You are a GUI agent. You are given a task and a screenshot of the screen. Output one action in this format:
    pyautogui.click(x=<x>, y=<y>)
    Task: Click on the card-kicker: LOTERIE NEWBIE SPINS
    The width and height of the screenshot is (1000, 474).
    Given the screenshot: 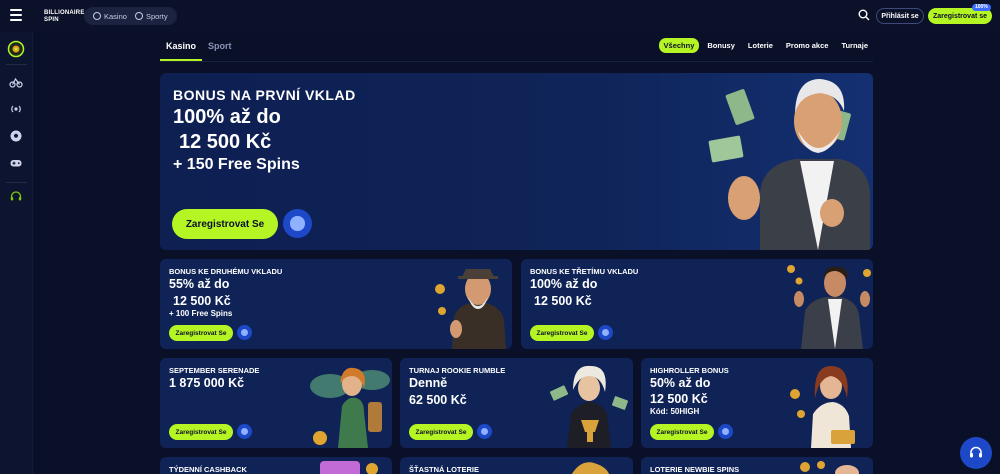 What is the action you would take?
    pyautogui.click(x=695, y=469)
    